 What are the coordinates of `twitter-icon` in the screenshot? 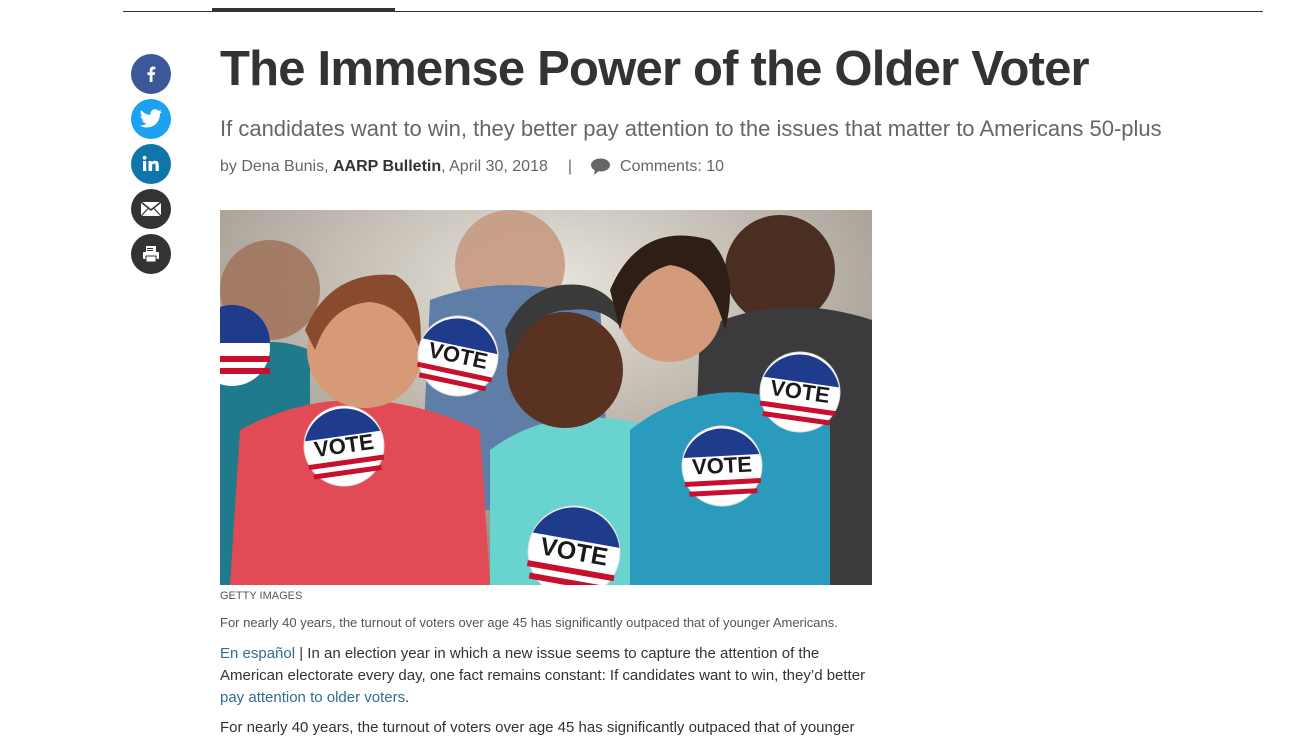 It's located at (151, 118).